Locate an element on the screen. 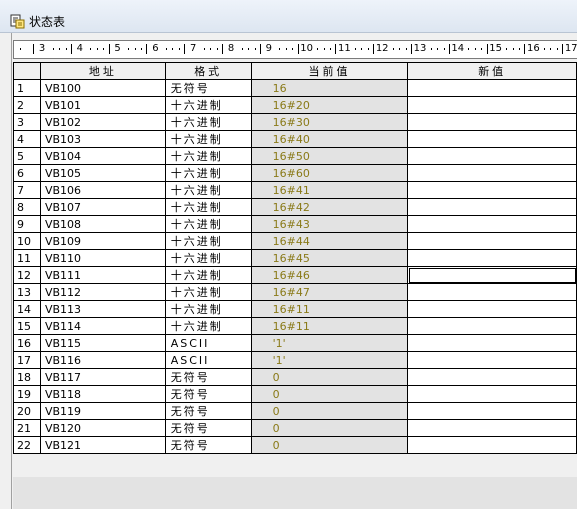  address-cell: VB101 is located at coordinates (102, 105).